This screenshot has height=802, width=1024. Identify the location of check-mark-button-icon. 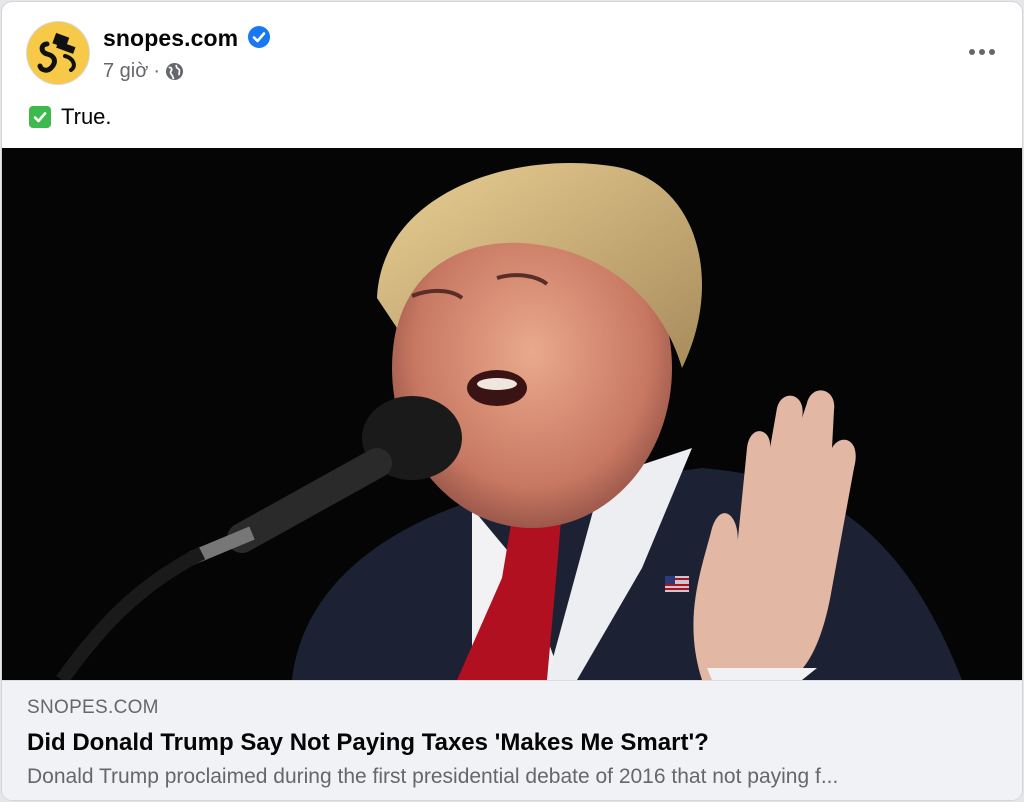
(40, 117).